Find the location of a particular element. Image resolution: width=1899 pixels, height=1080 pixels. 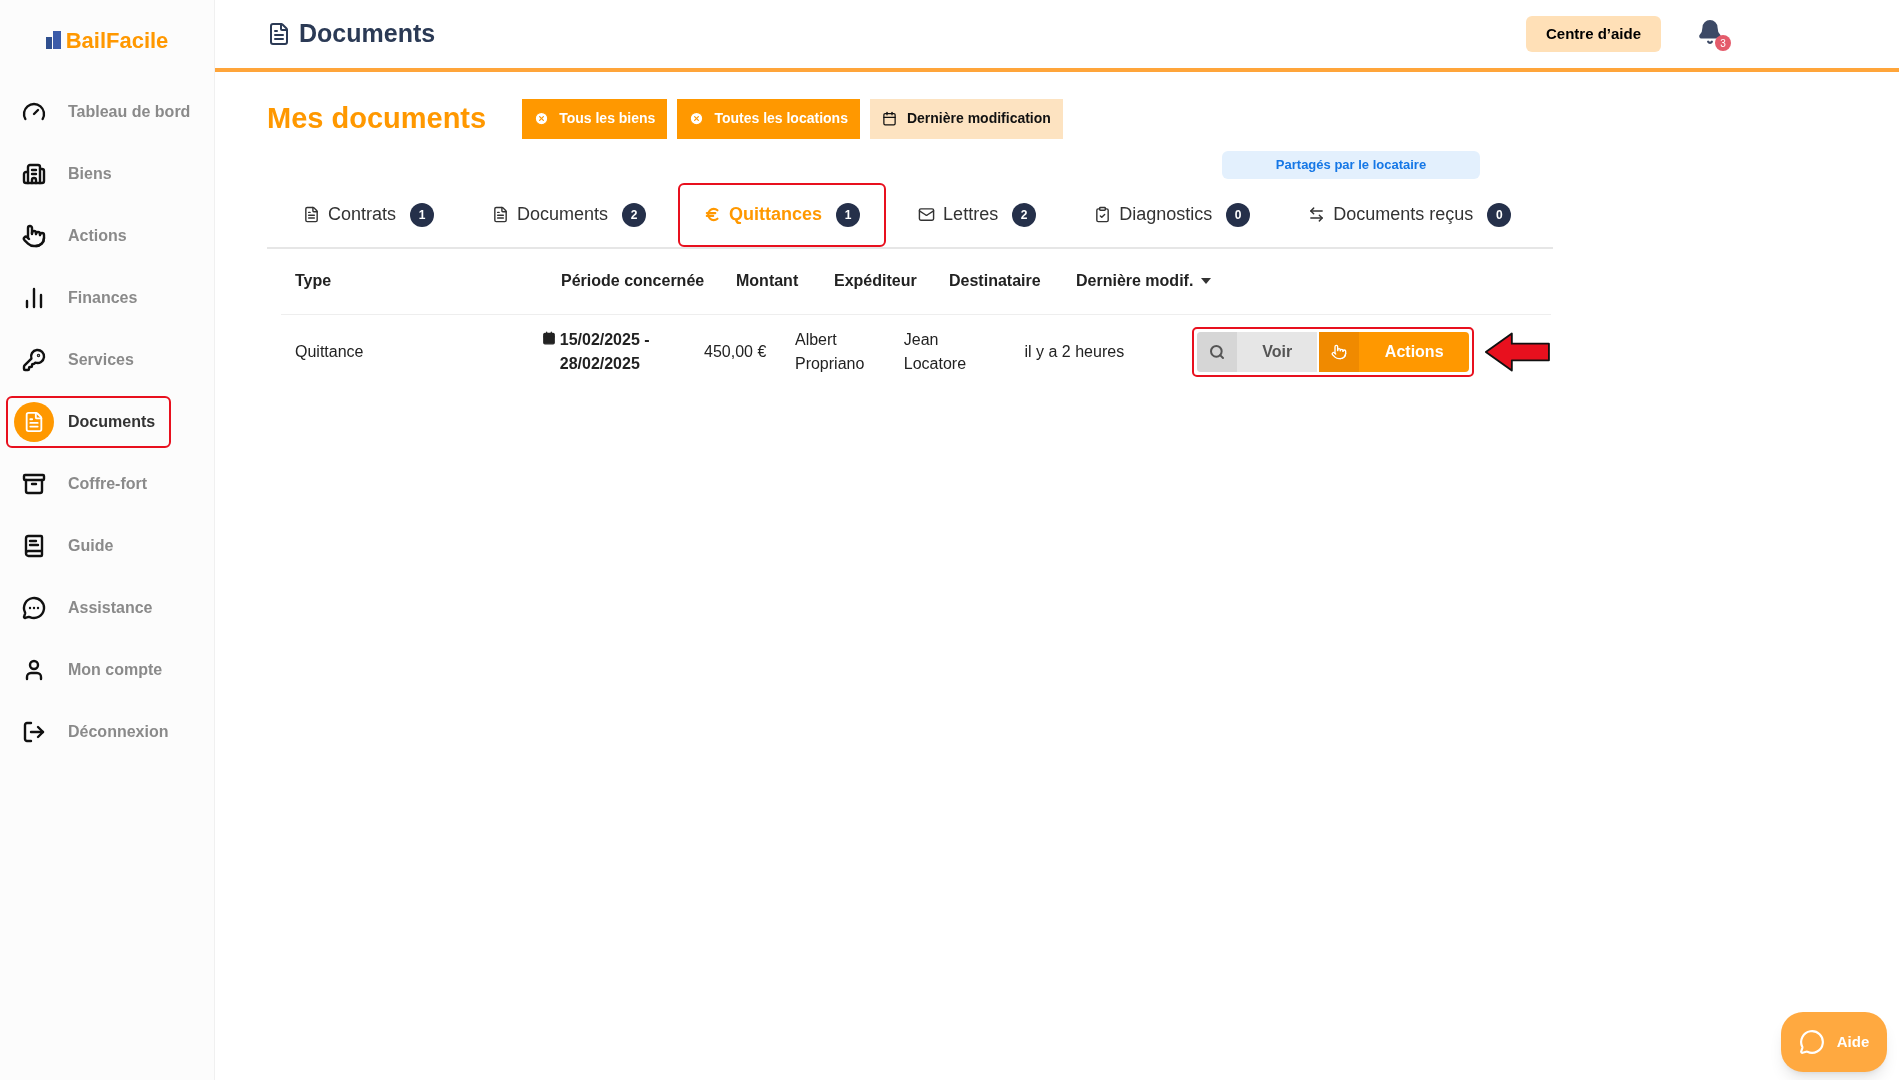

key-icon is located at coordinates (34, 360).